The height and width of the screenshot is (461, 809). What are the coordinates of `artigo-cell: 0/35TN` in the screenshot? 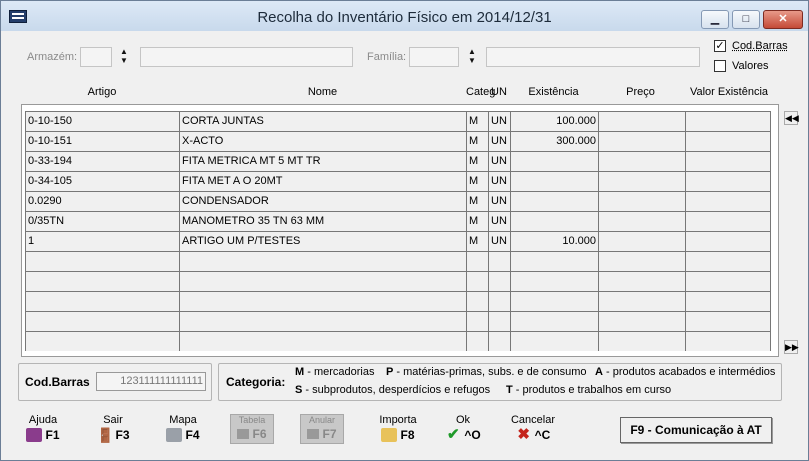 It's located at (102, 221).